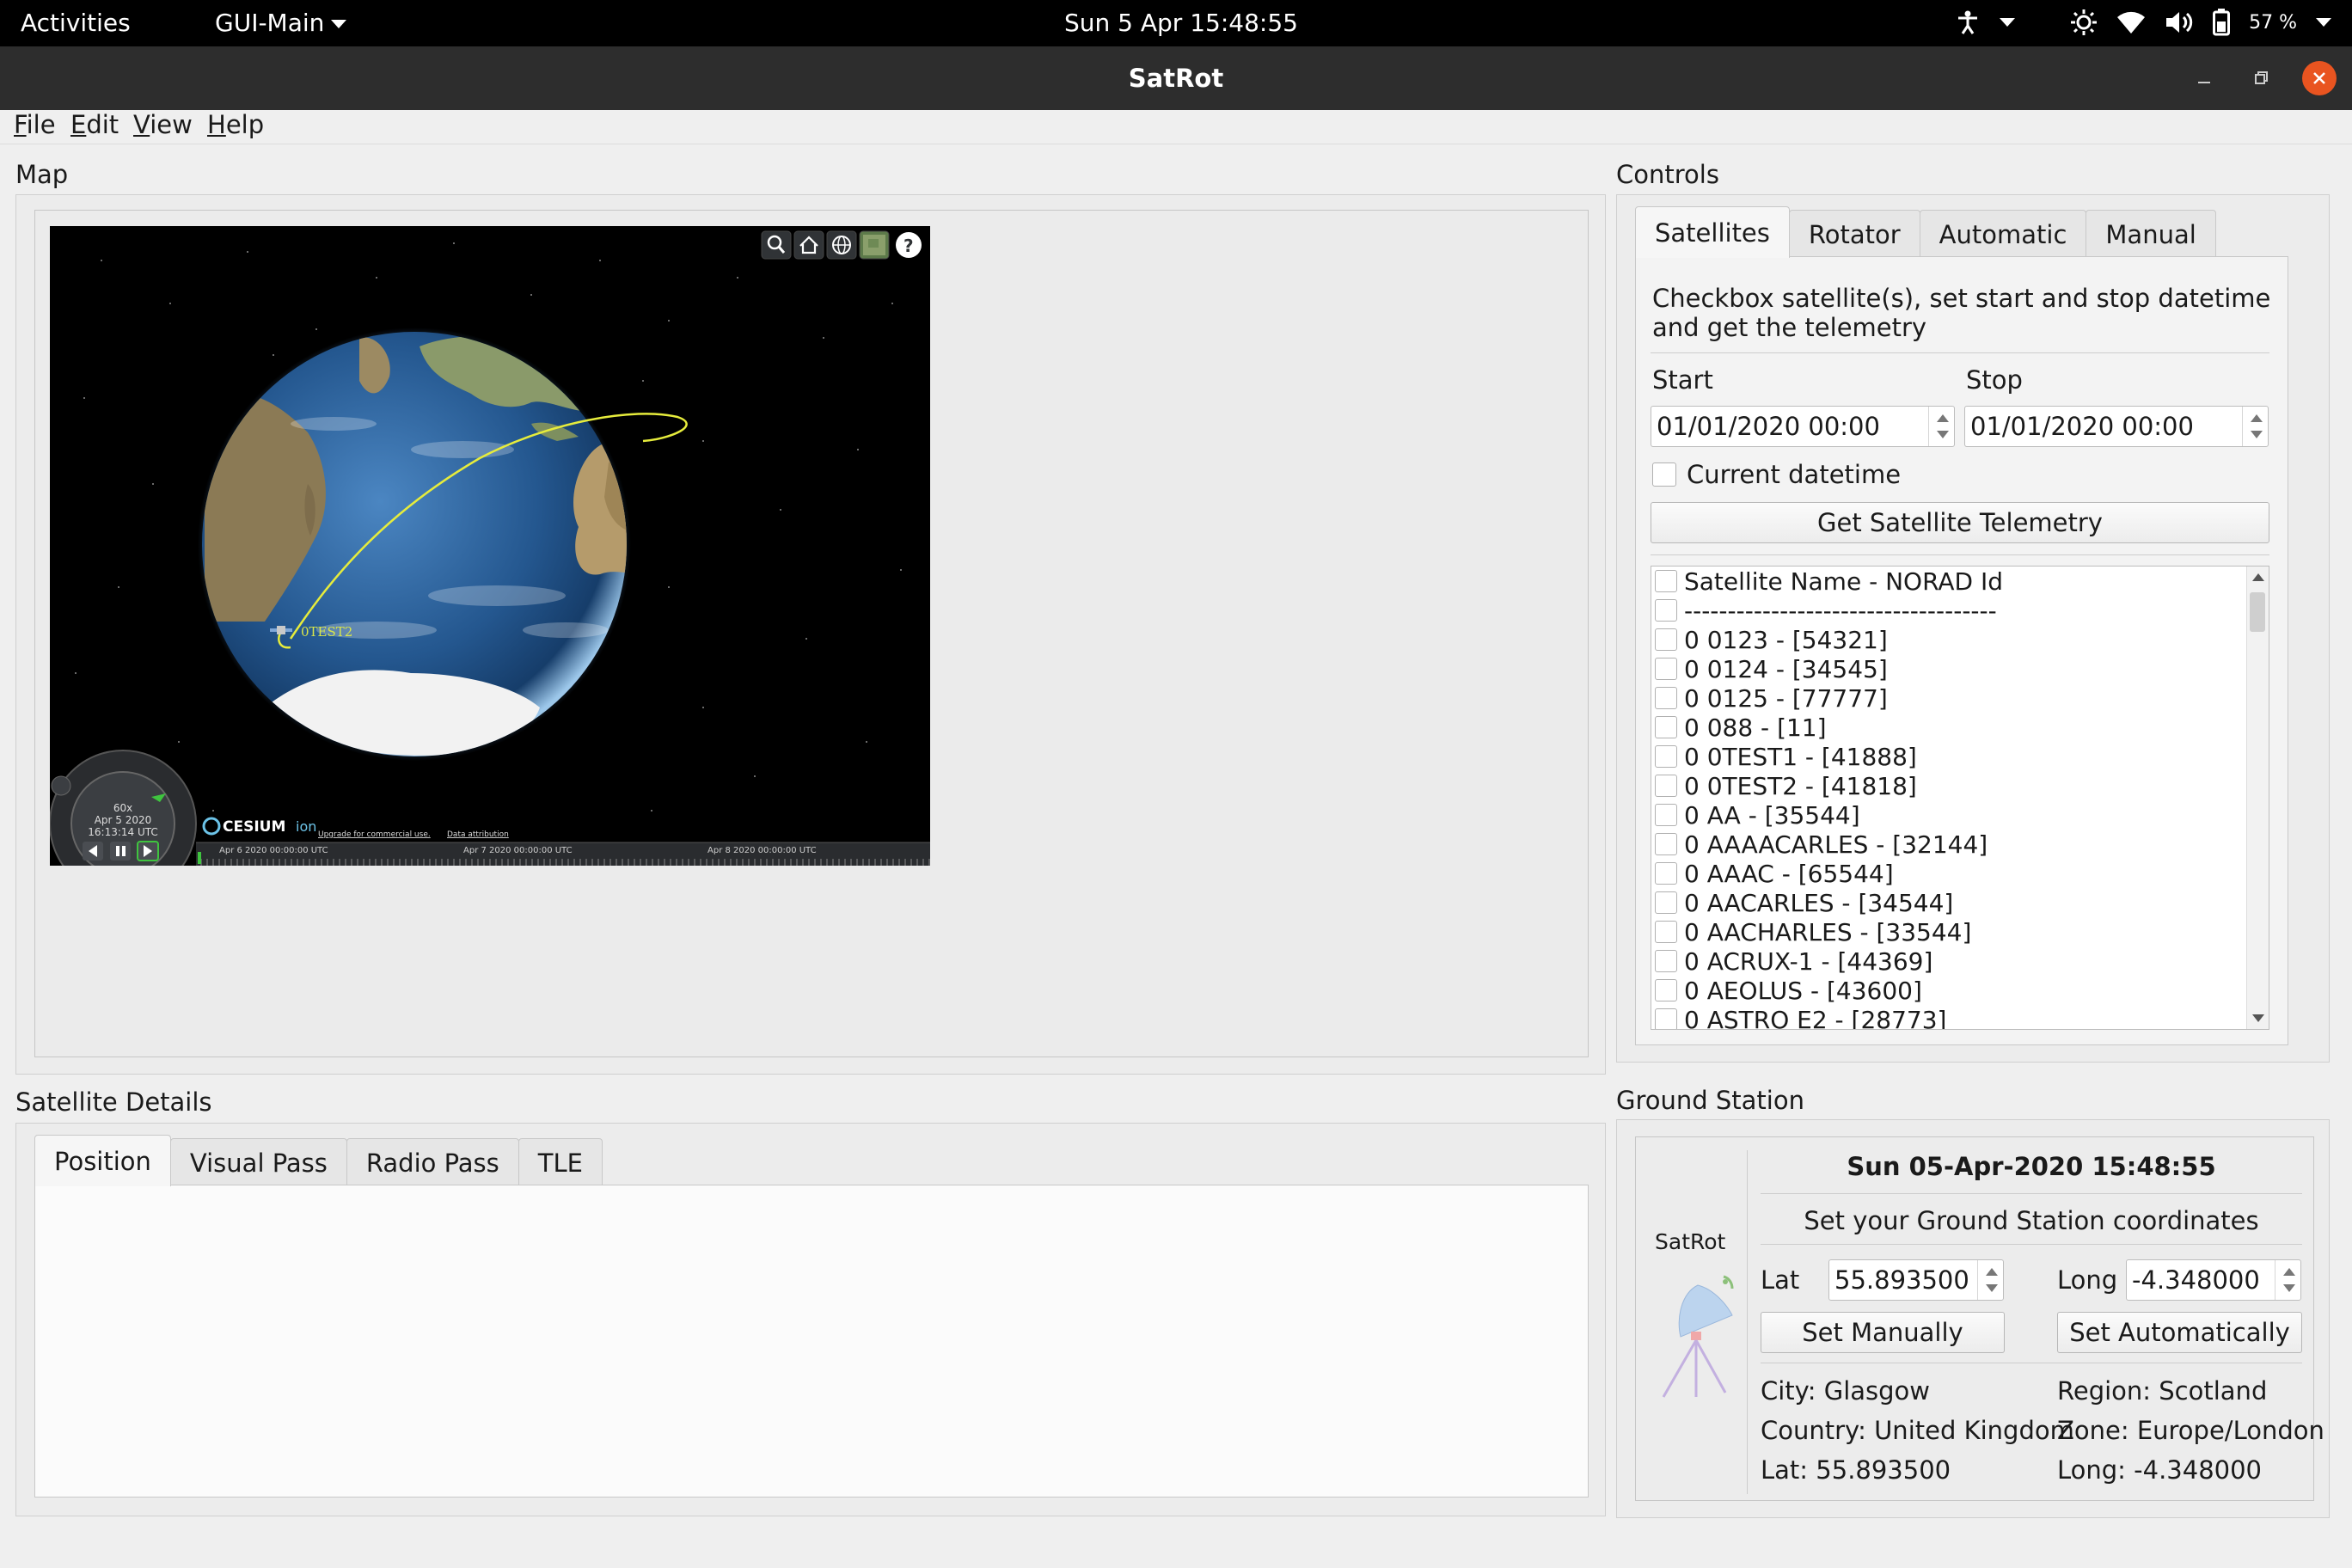 The image size is (2352, 1568). What do you see at coordinates (2261, 78) in the screenshot?
I see `maximize-button` at bounding box center [2261, 78].